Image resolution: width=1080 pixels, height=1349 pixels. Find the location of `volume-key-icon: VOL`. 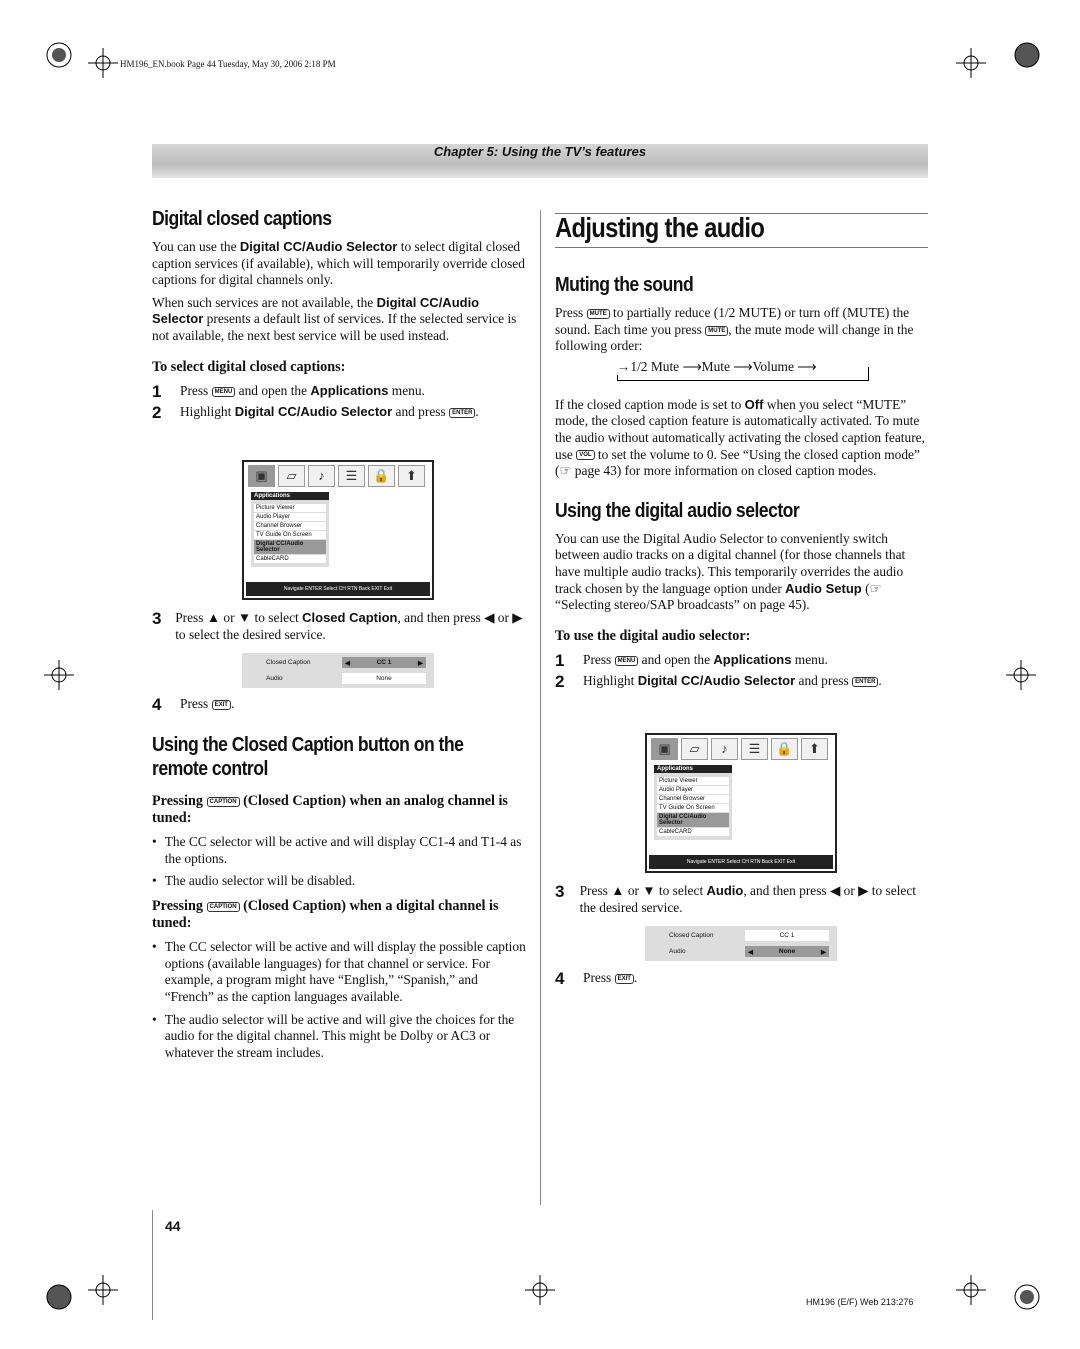

volume-key-icon: VOL is located at coordinates (585, 455).